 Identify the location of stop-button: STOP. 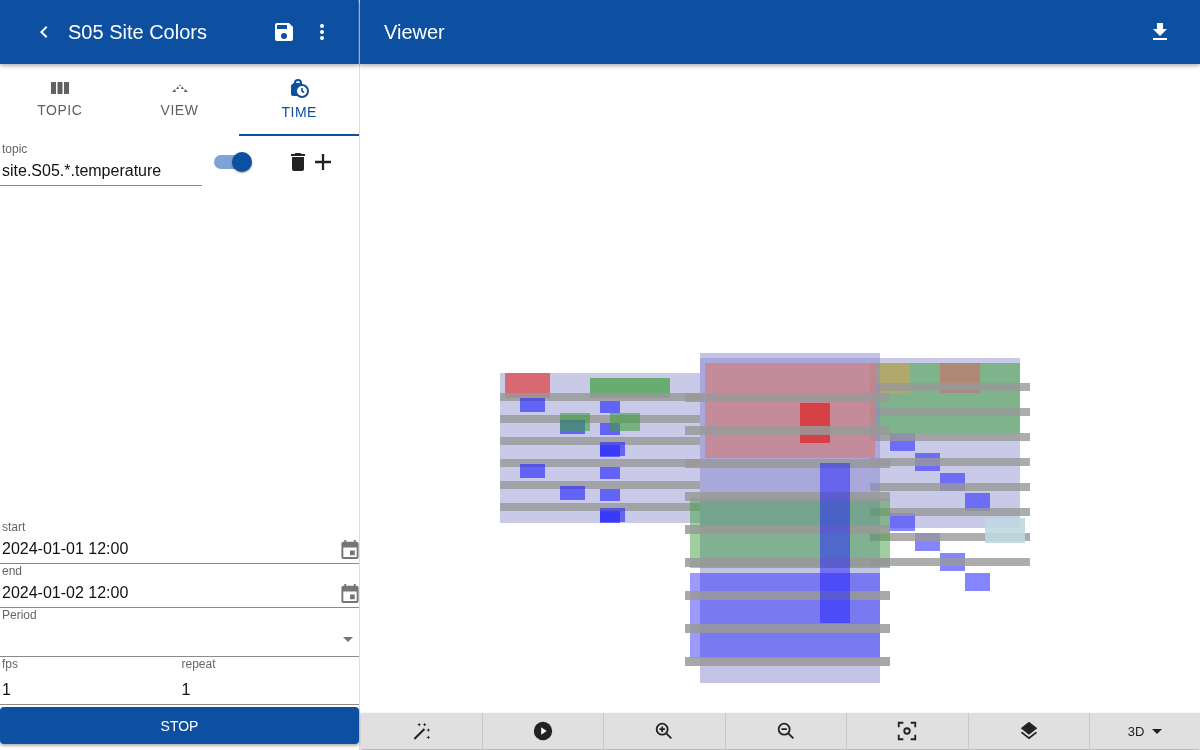
(179, 725).